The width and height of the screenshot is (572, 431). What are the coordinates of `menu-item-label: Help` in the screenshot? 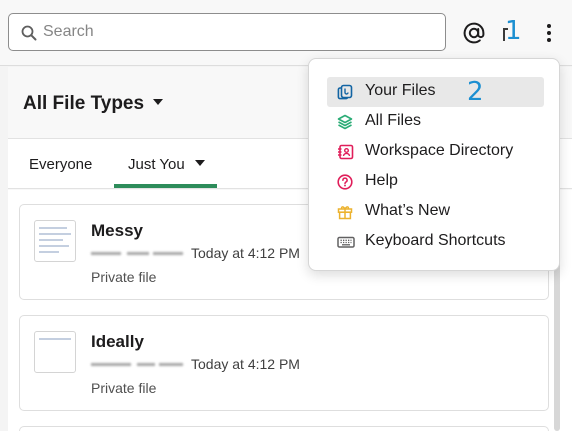 It's located at (381, 180).